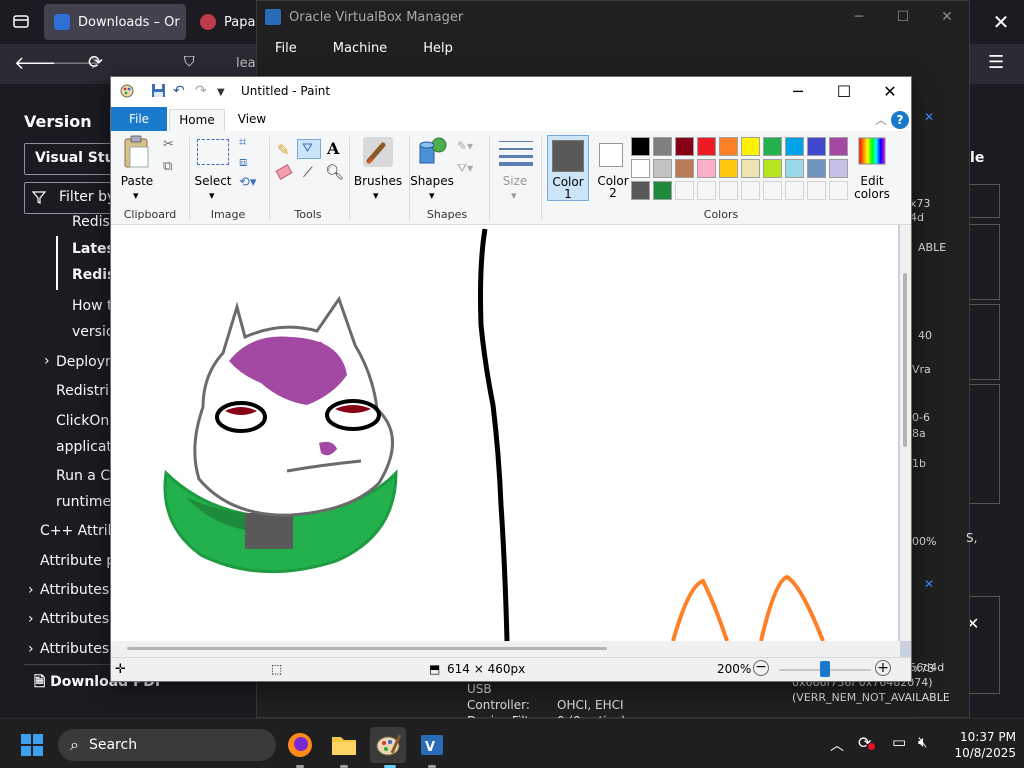  I want to click on brushes-label: Brushes, so click(378, 181).